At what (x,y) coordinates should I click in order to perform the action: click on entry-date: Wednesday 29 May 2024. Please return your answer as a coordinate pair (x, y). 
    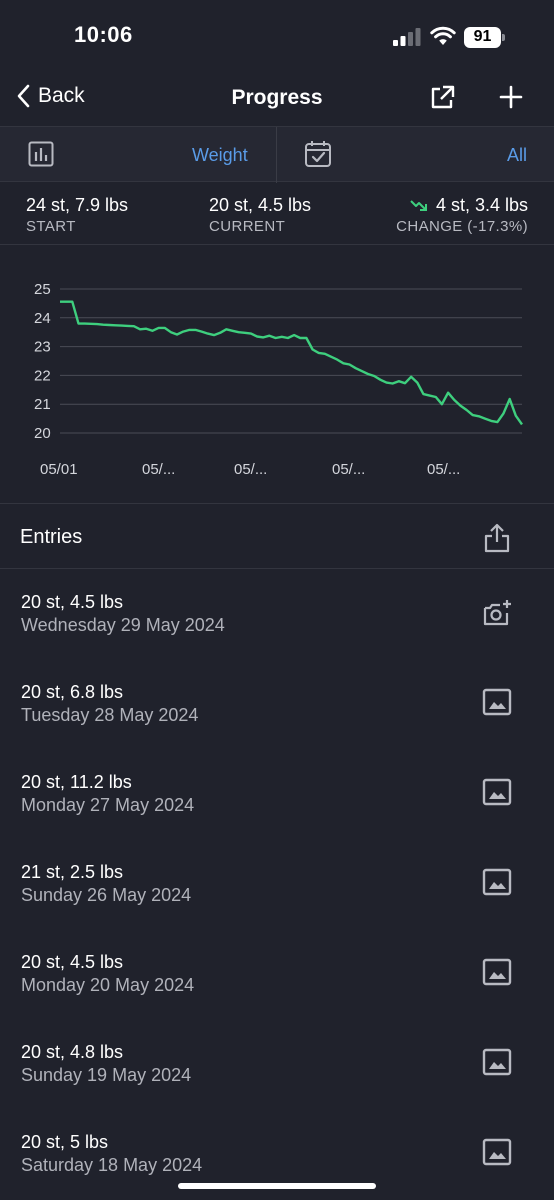
    Looking at the image, I should click on (123, 625).